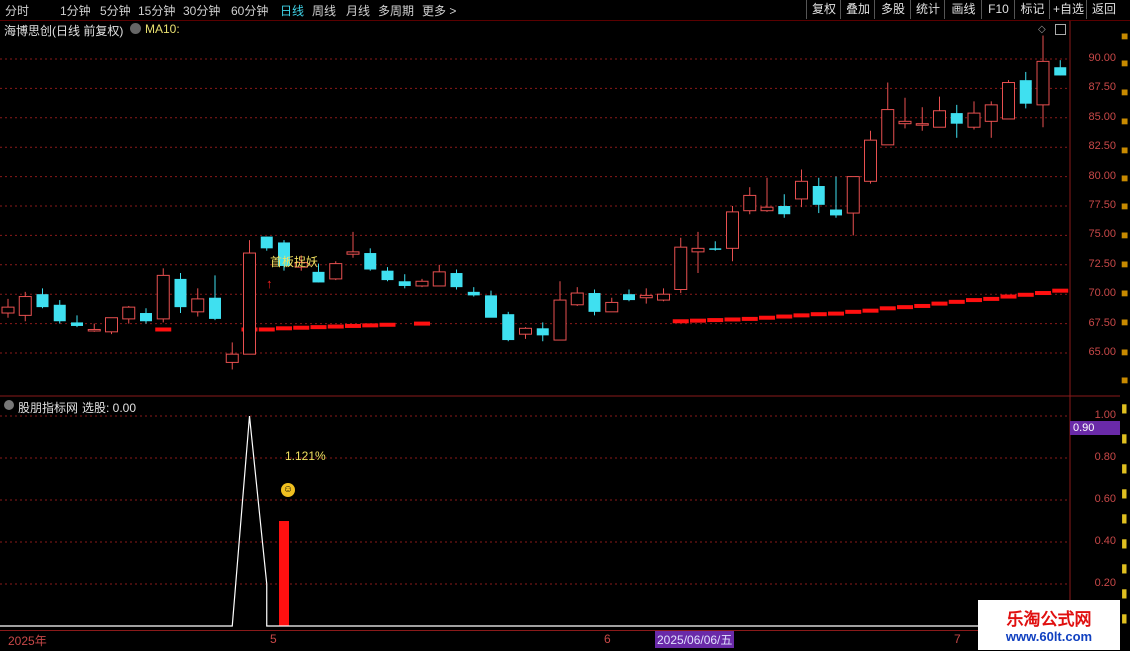  I want to click on period-tab-2: 5分钟, so click(115, 10).